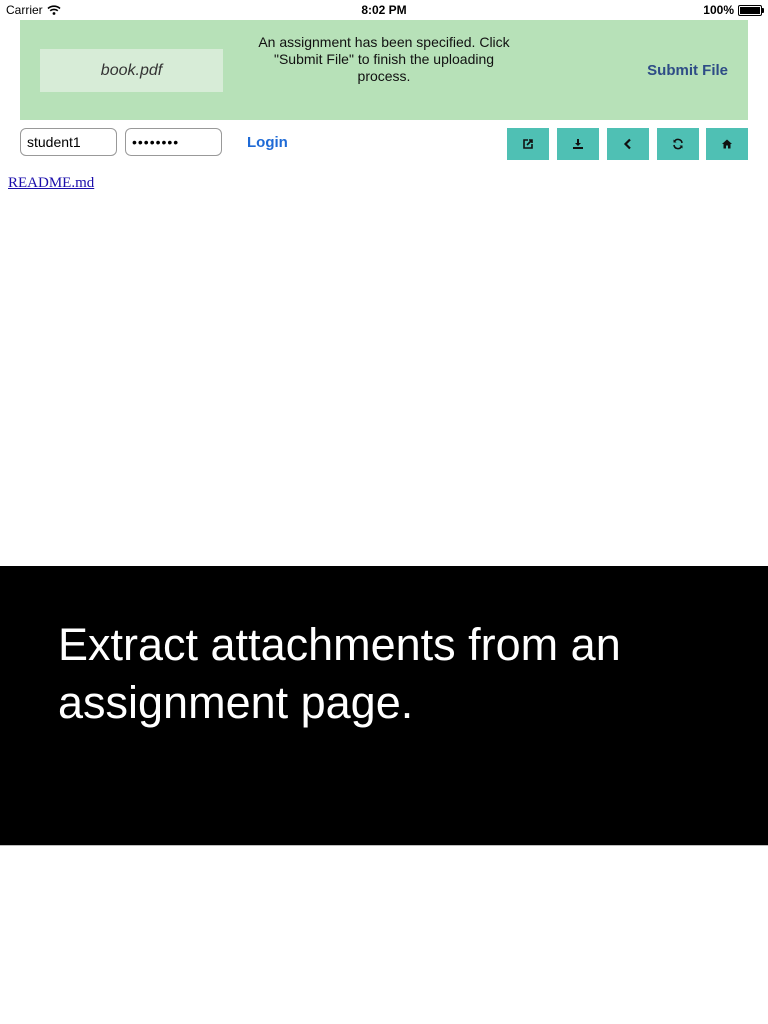 The width and height of the screenshot is (768, 1024). I want to click on back-button, so click(628, 144).